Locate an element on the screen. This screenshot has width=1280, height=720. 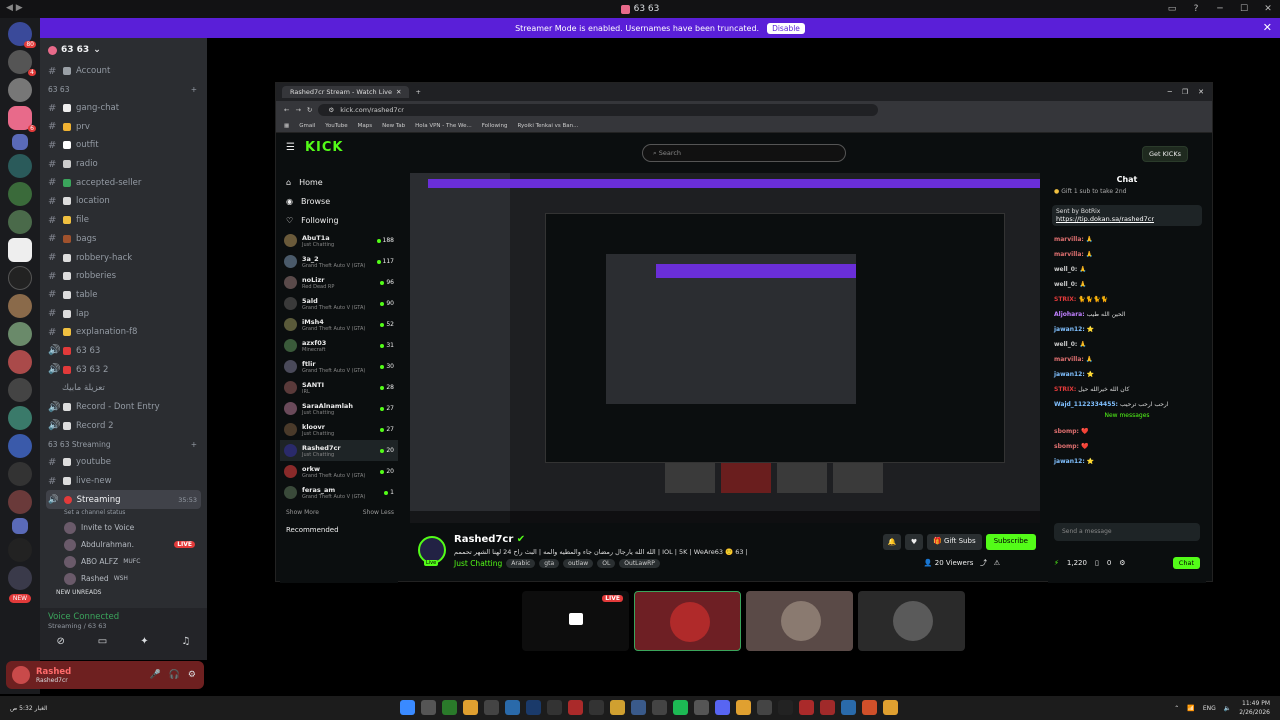
get-kicks-button: Get KICKs is located at coordinates (1164, 154).